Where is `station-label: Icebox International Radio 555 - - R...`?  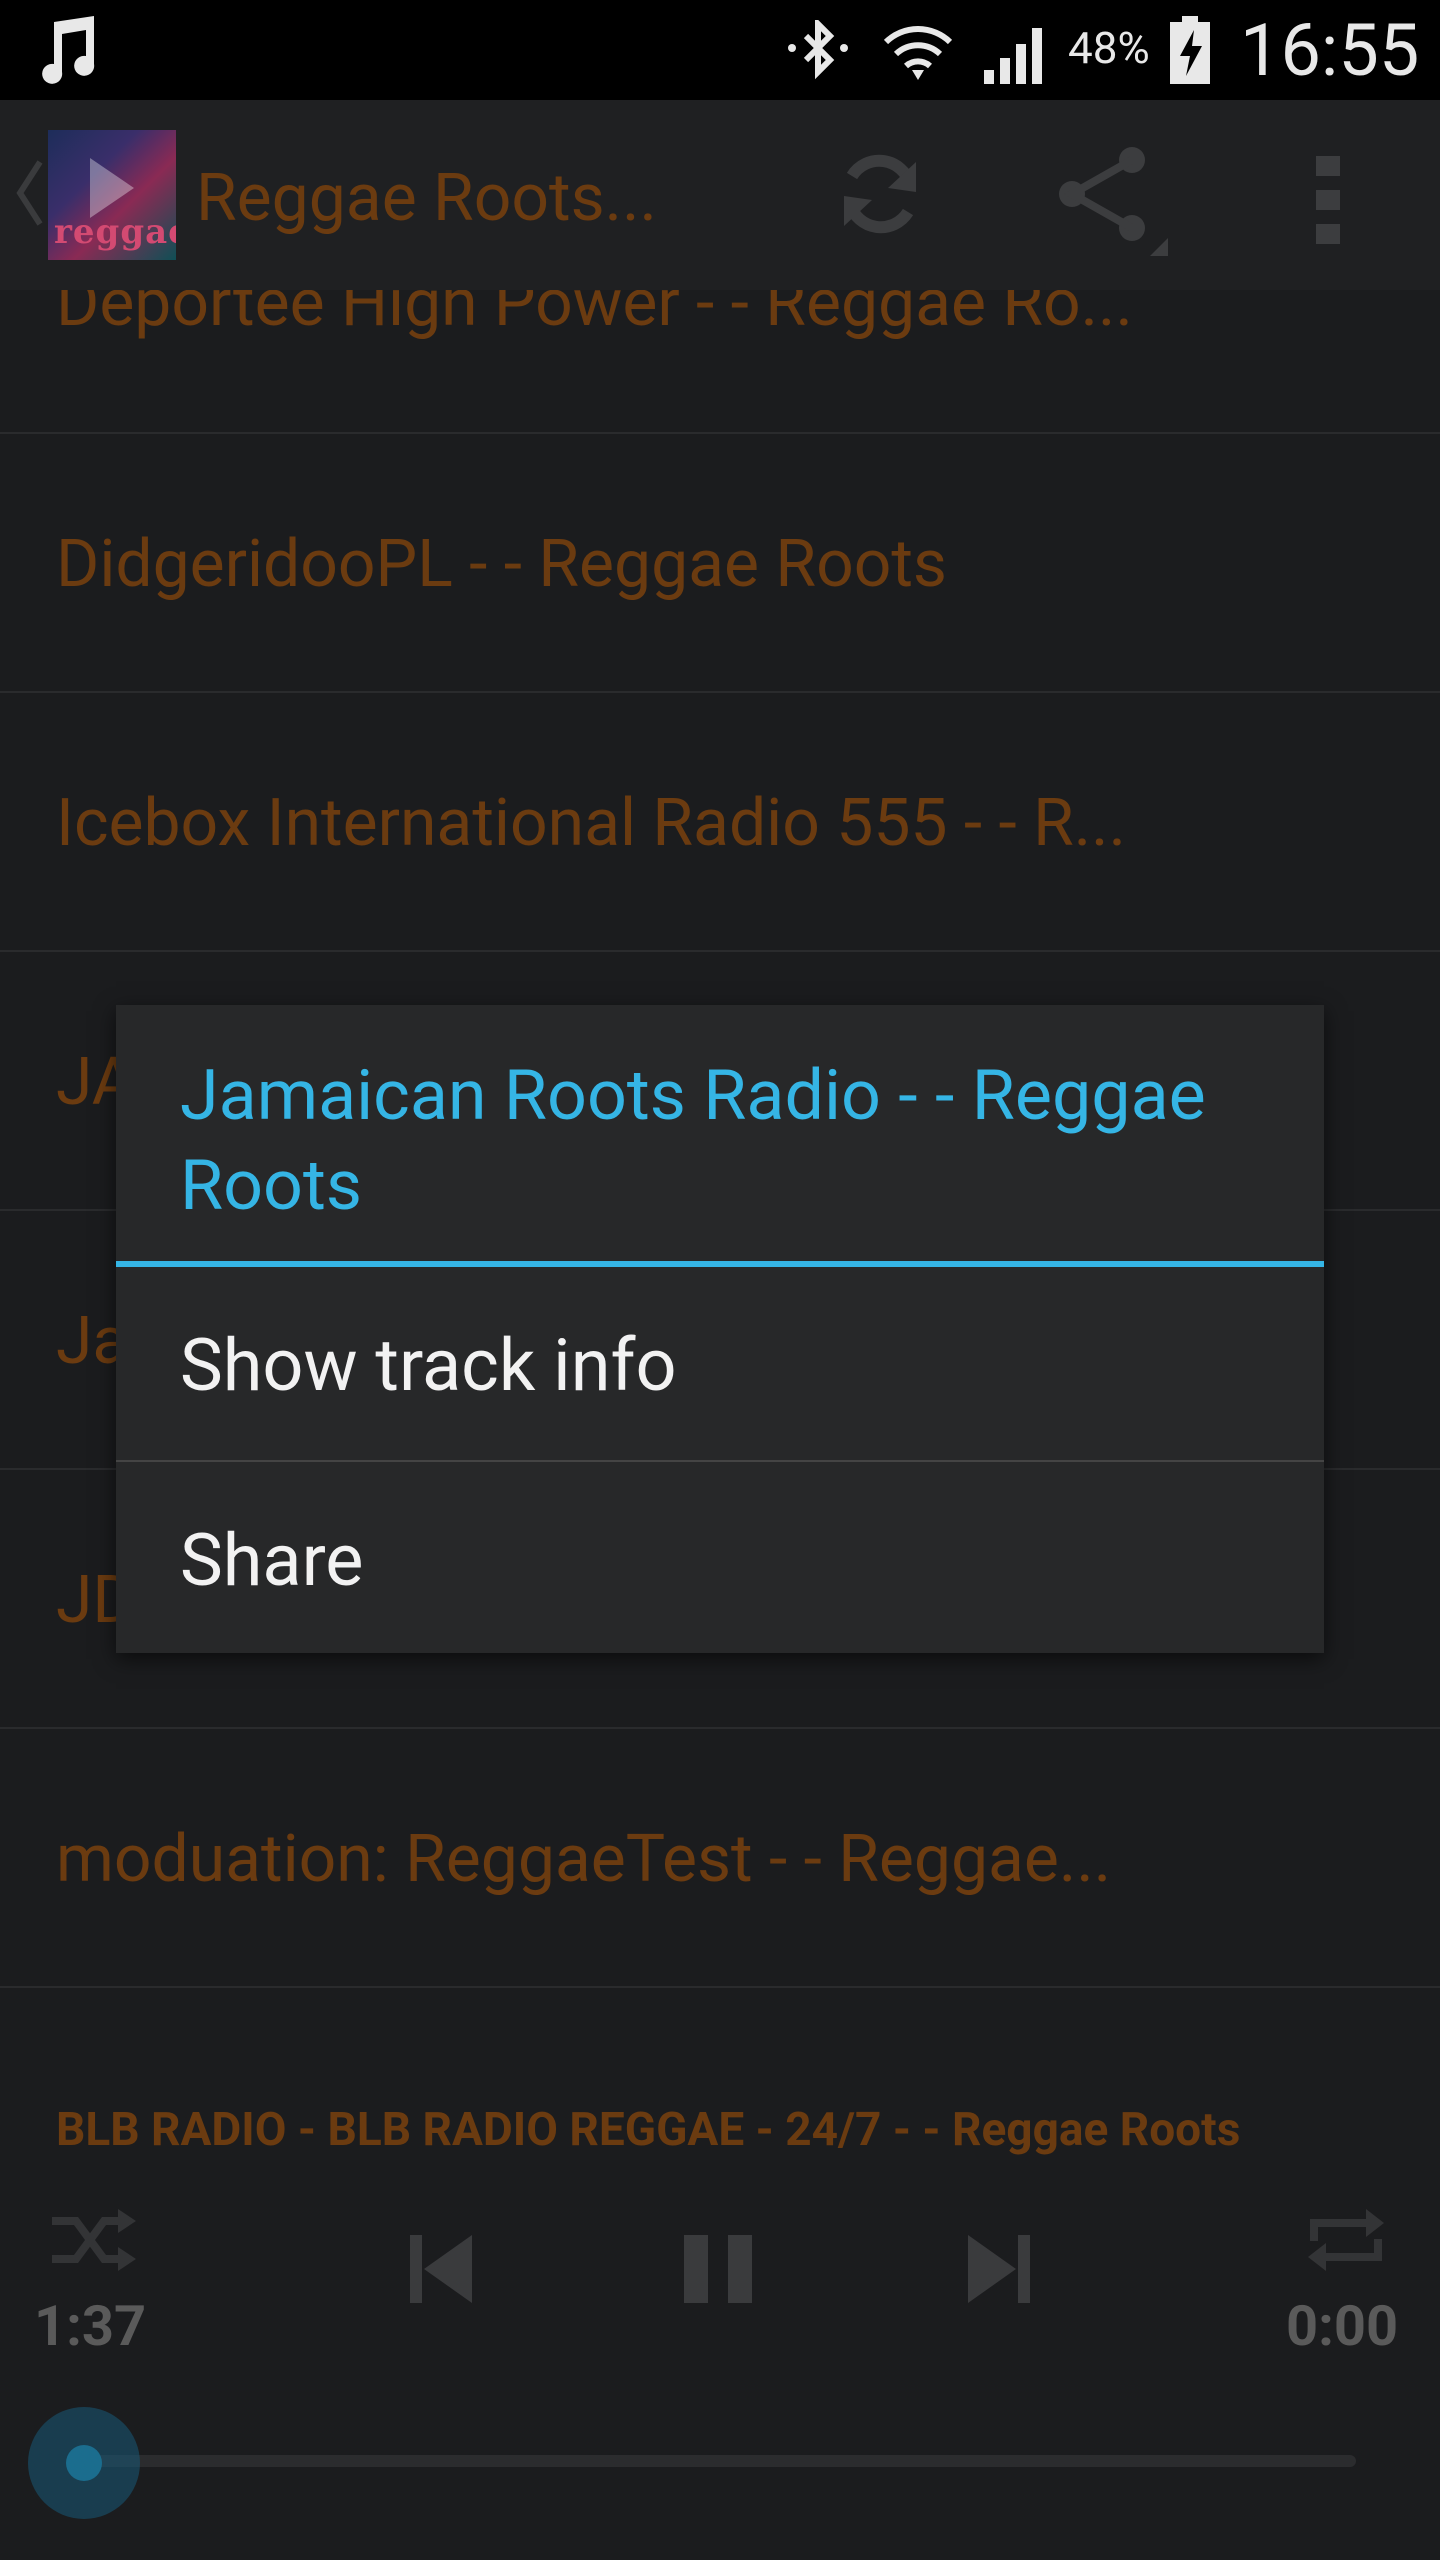
station-label: Icebox International Radio 555 - - R... is located at coordinates (591, 823).